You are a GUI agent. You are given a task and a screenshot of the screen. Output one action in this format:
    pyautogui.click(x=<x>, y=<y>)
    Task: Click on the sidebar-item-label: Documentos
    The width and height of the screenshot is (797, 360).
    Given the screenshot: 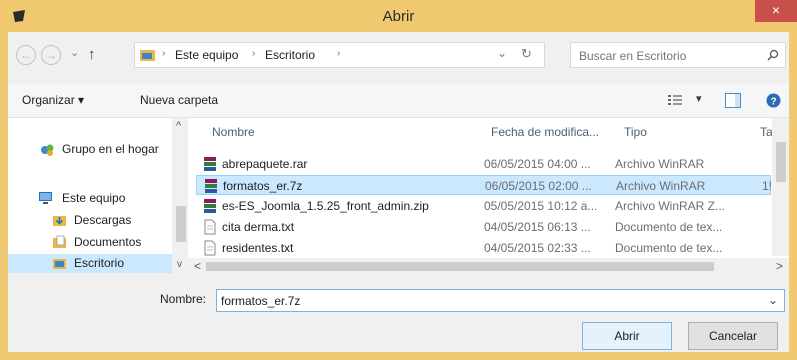 What is the action you would take?
    pyautogui.click(x=108, y=242)
    